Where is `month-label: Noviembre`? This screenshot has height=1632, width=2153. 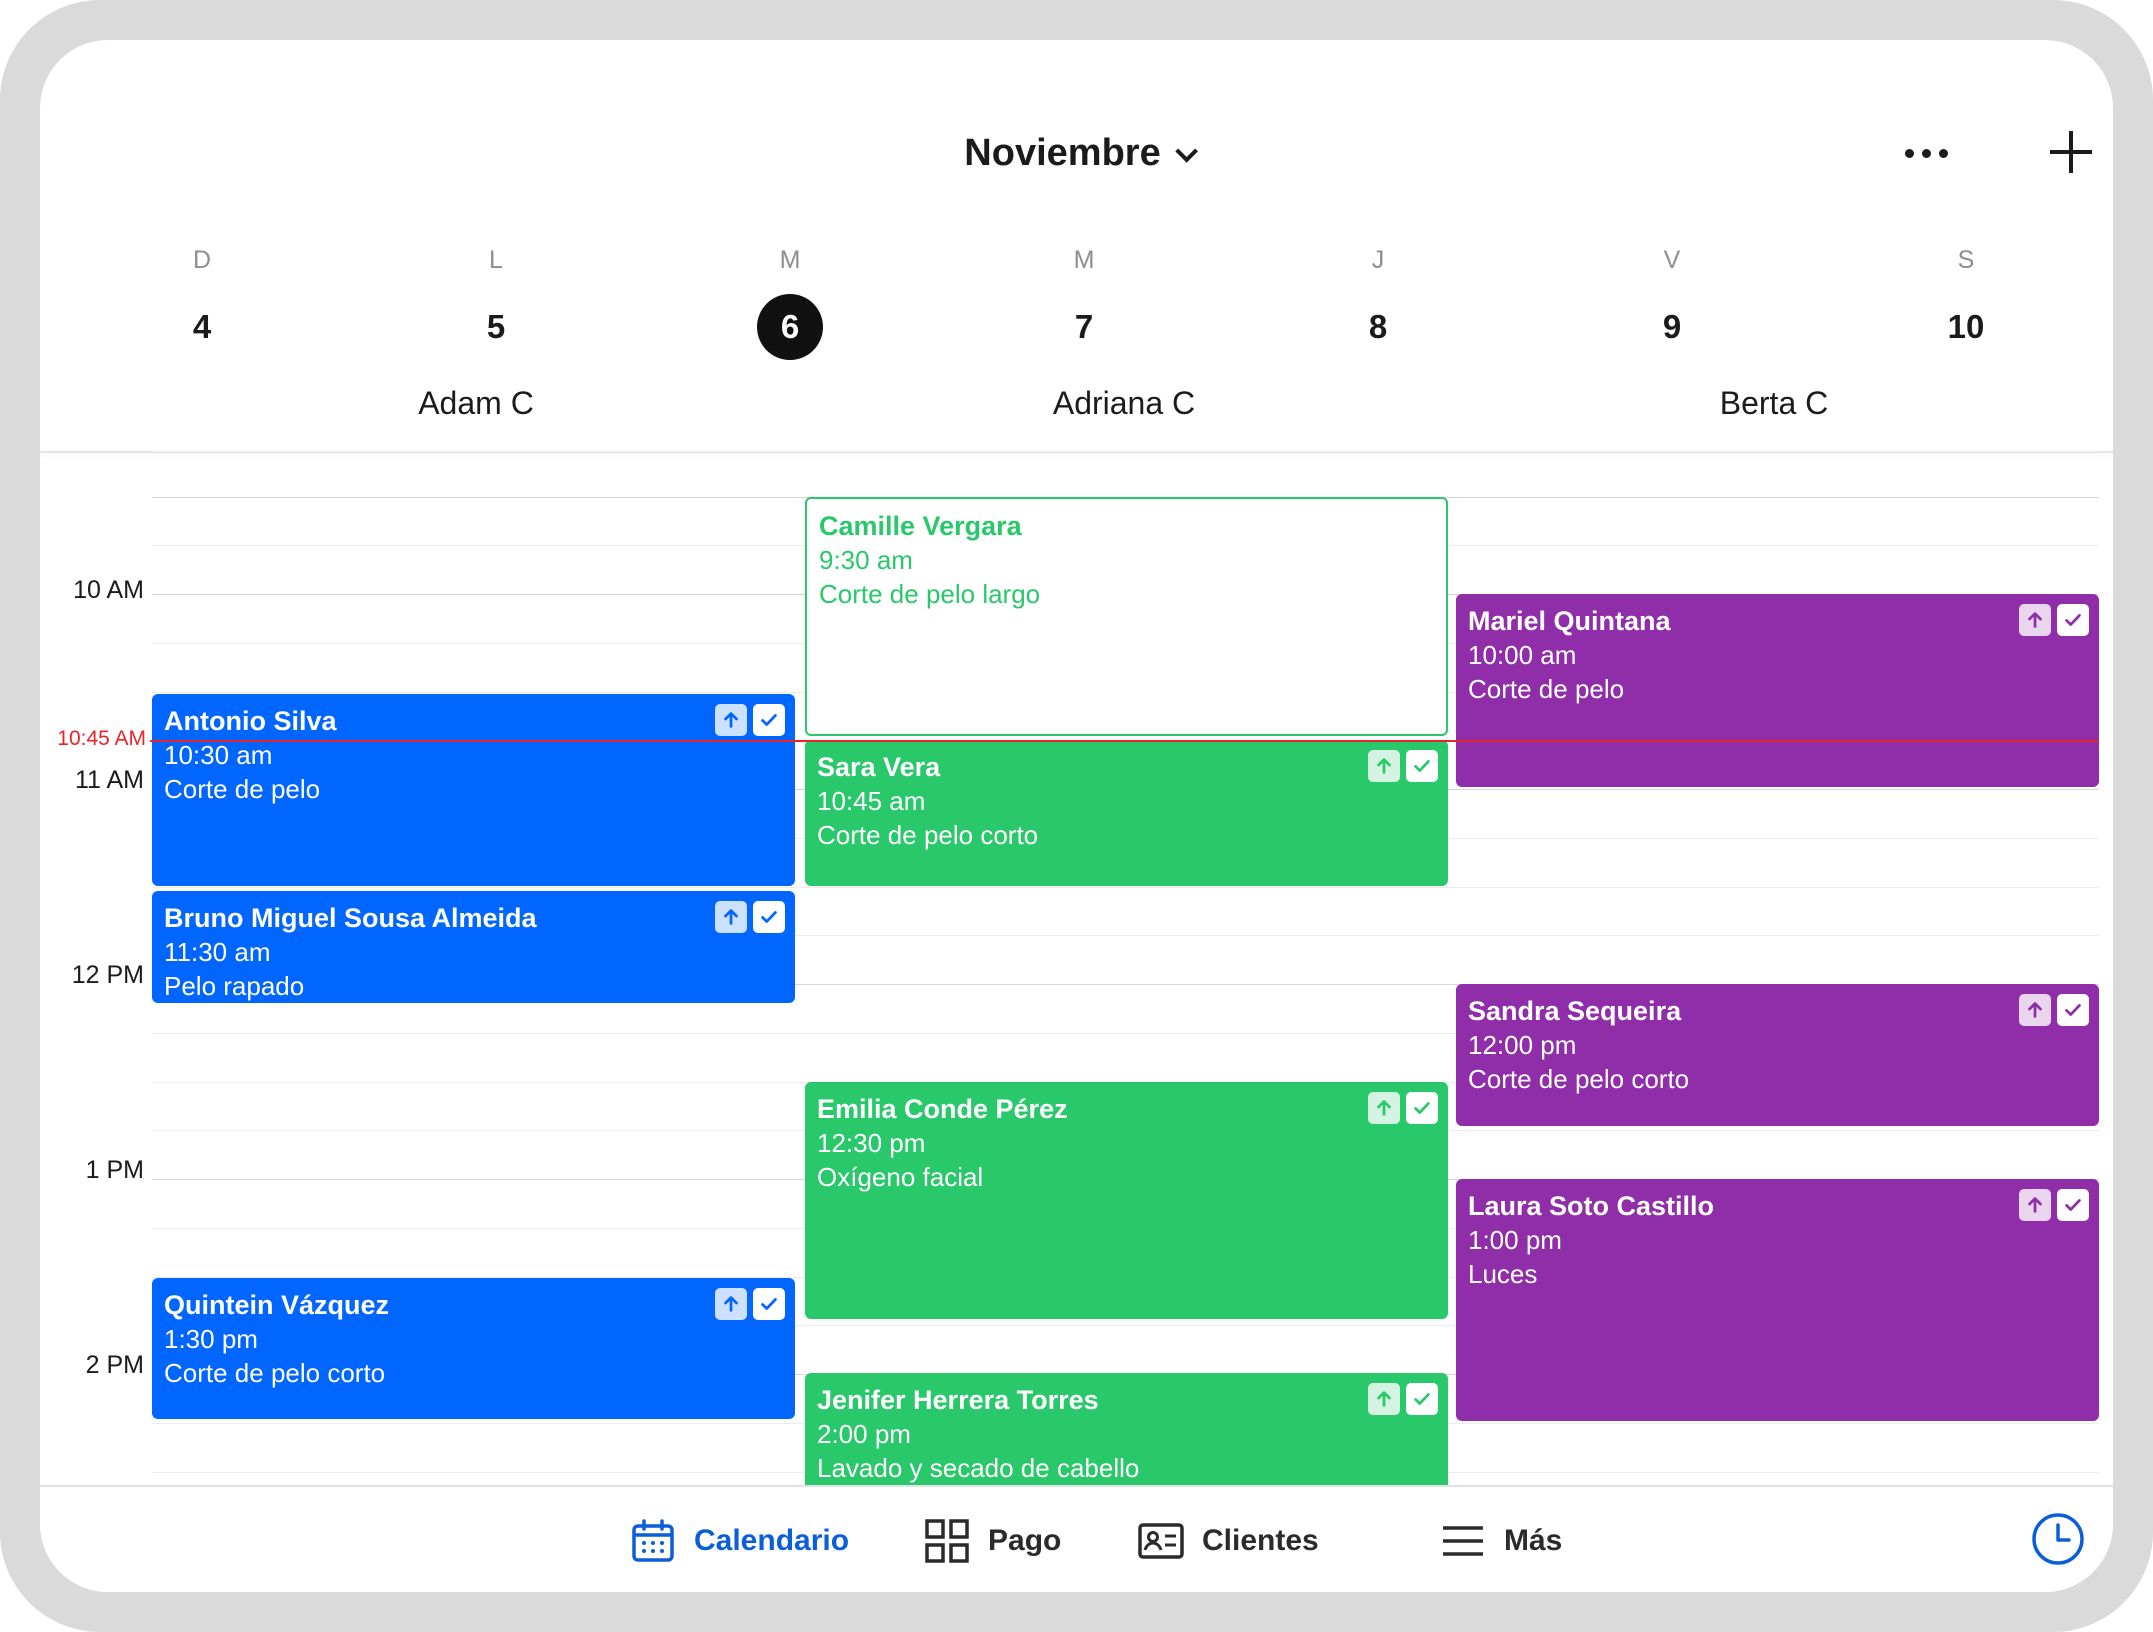 month-label: Noviembre is located at coordinates (1062, 153).